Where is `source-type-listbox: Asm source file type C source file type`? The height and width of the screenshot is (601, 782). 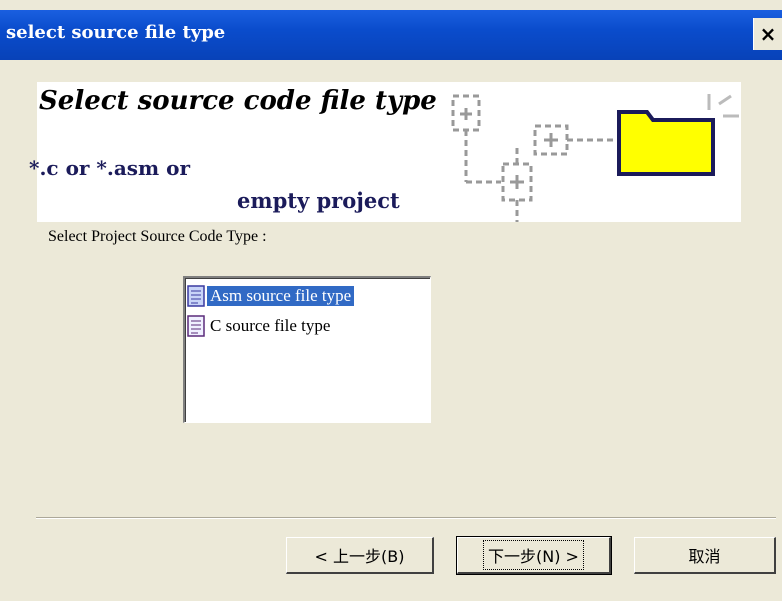
source-type-listbox: Asm source file type C source file type is located at coordinates (307, 349).